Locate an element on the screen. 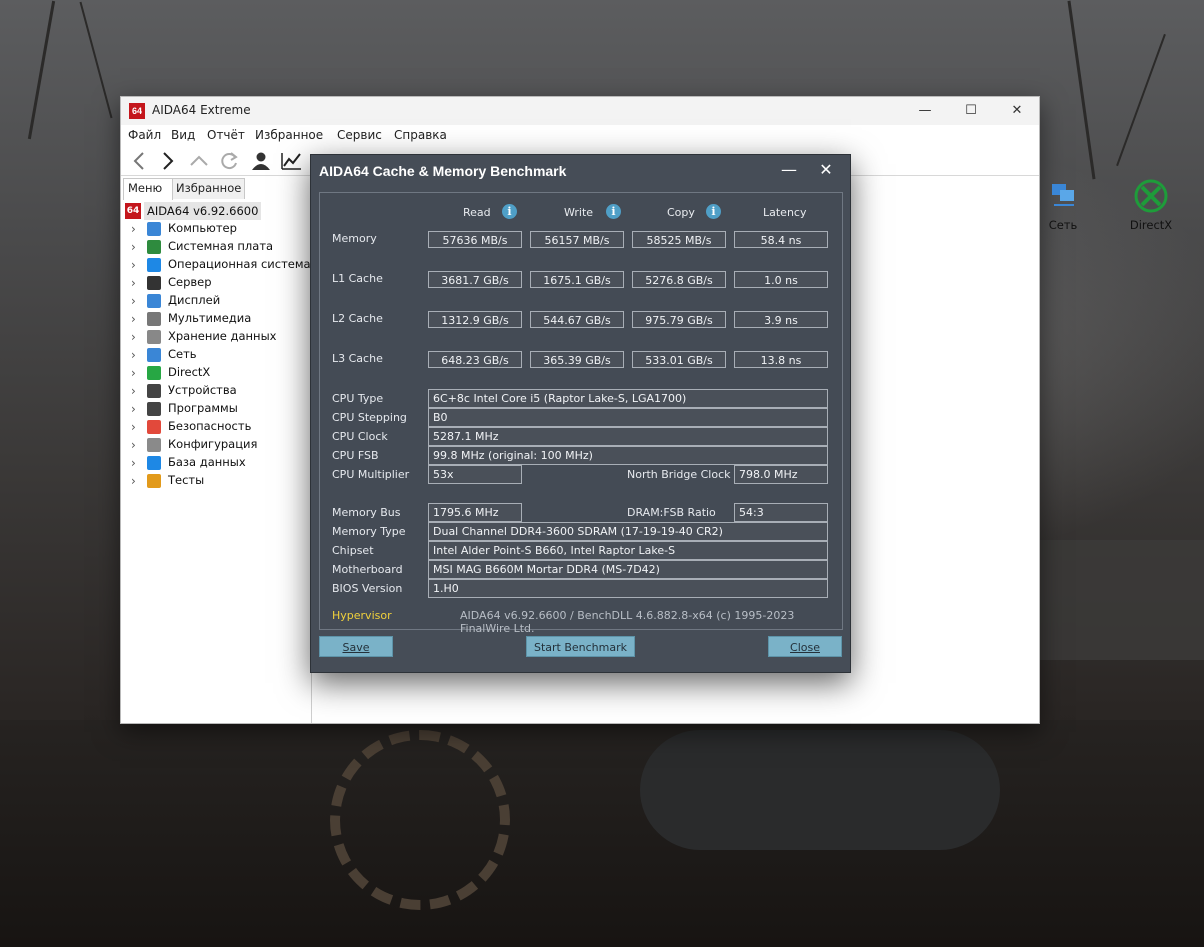 Image resolution: width=1204 pixels, height=947 pixels. write-info-icon: i is located at coordinates (613, 211).